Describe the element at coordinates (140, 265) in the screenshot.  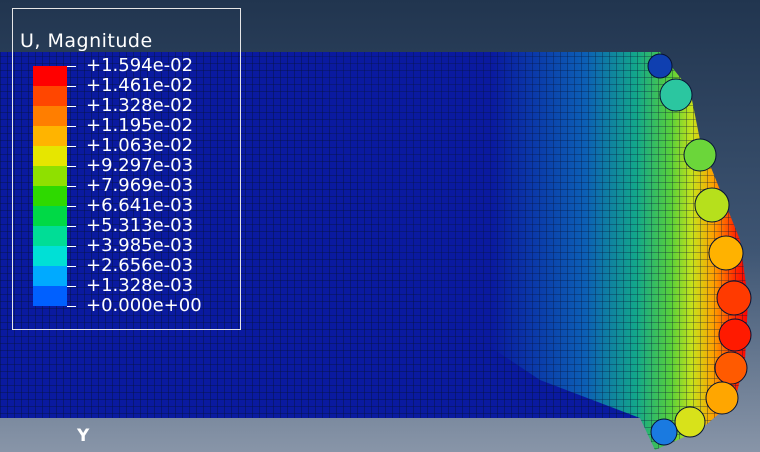
I see `legend-value-label: +2.656e-03` at that location.